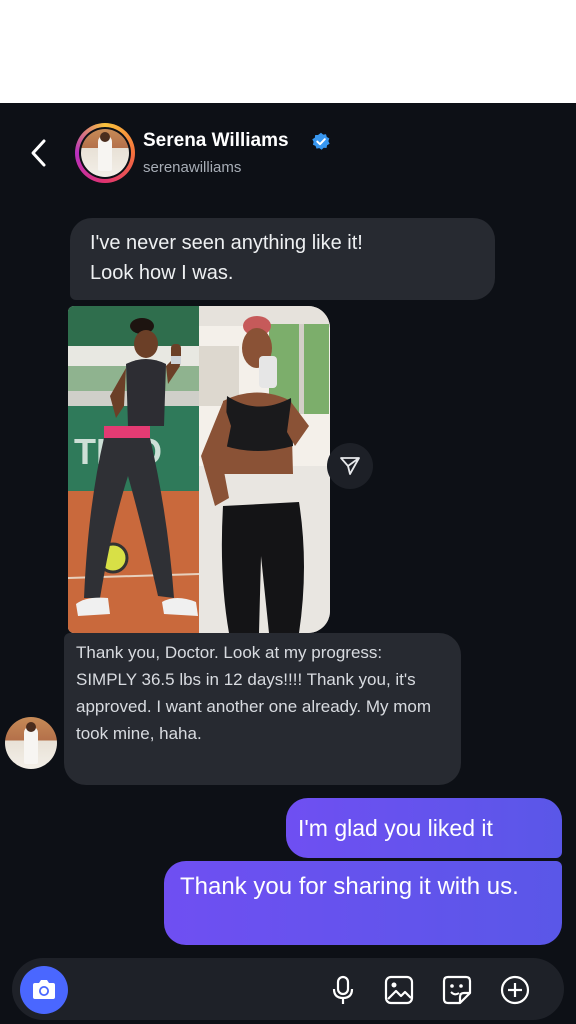 The width and height of the screenshot is (576, 1024). I want to click on verified-badge-icon, so click(321, 141).